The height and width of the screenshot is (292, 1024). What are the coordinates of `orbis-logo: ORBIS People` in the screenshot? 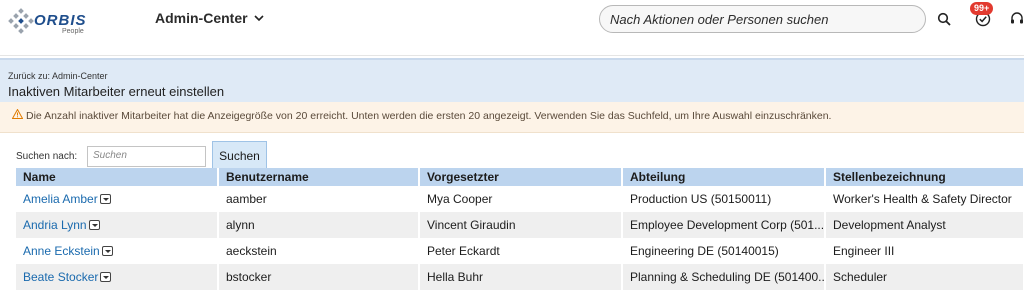 It's located at (47, 23).